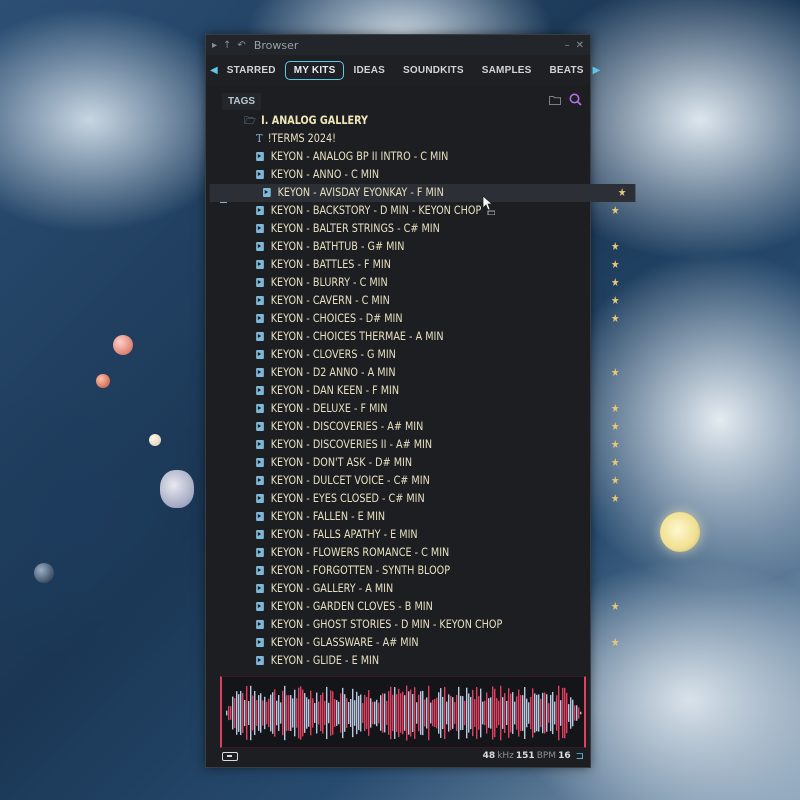 The image size is (800, 800). What do you see at coordinates (420, 211) in the screenshot?
I see `sample-row: KEYON - BACKSTORY - D MIN - KEYON CHOP ★` at bounding box center [420, 211].